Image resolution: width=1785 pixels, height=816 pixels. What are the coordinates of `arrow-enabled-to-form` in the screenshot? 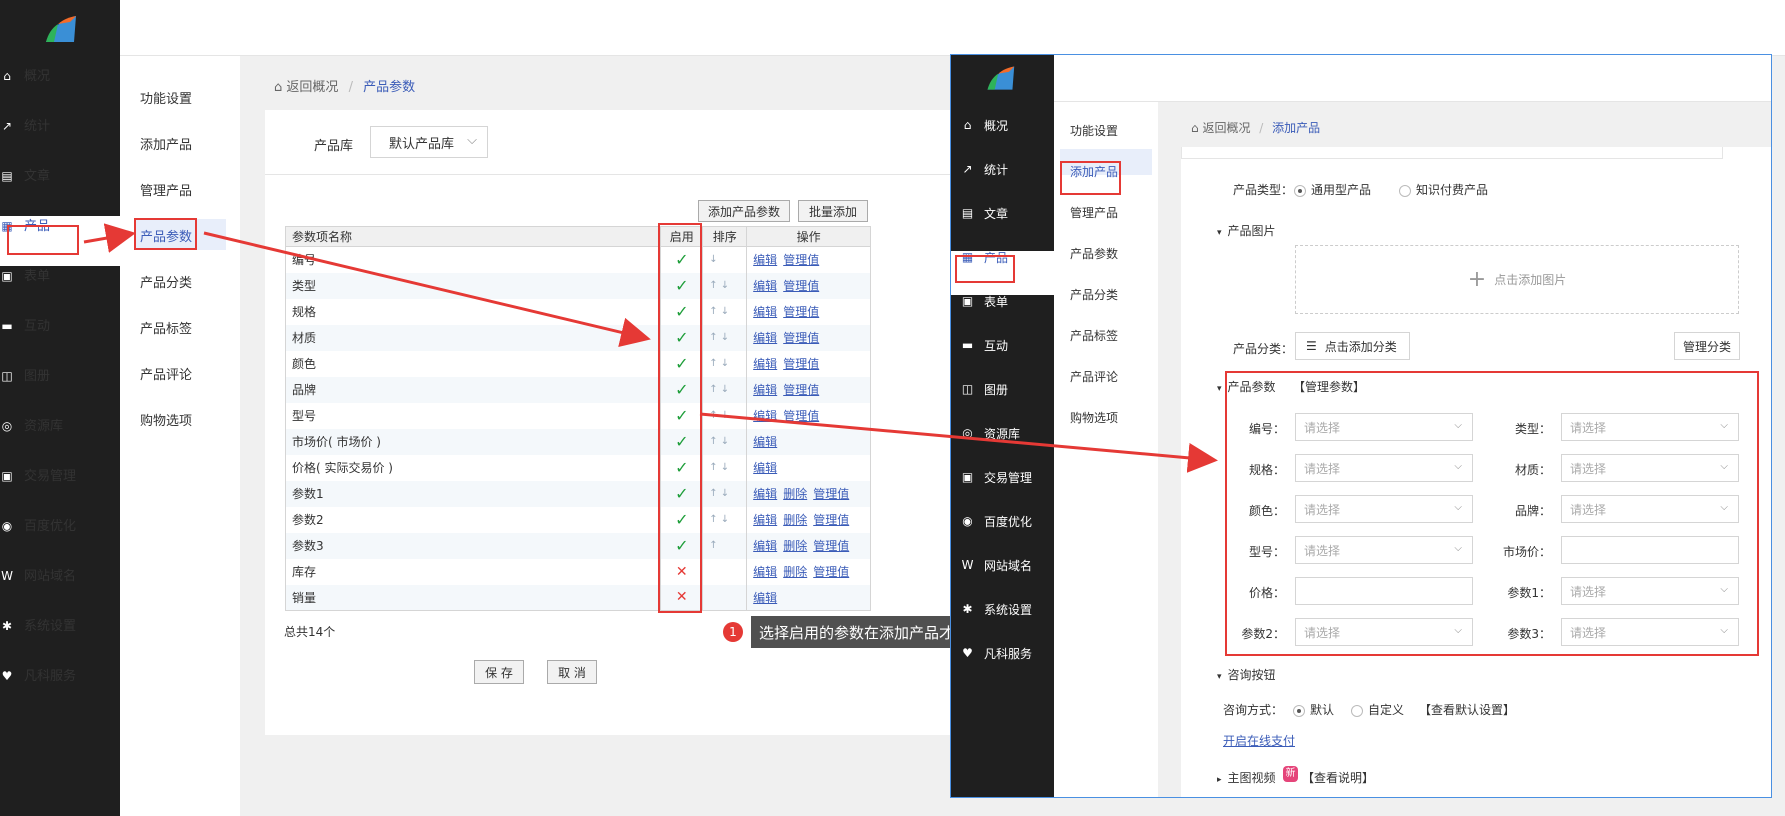 It's located at (958, 442).